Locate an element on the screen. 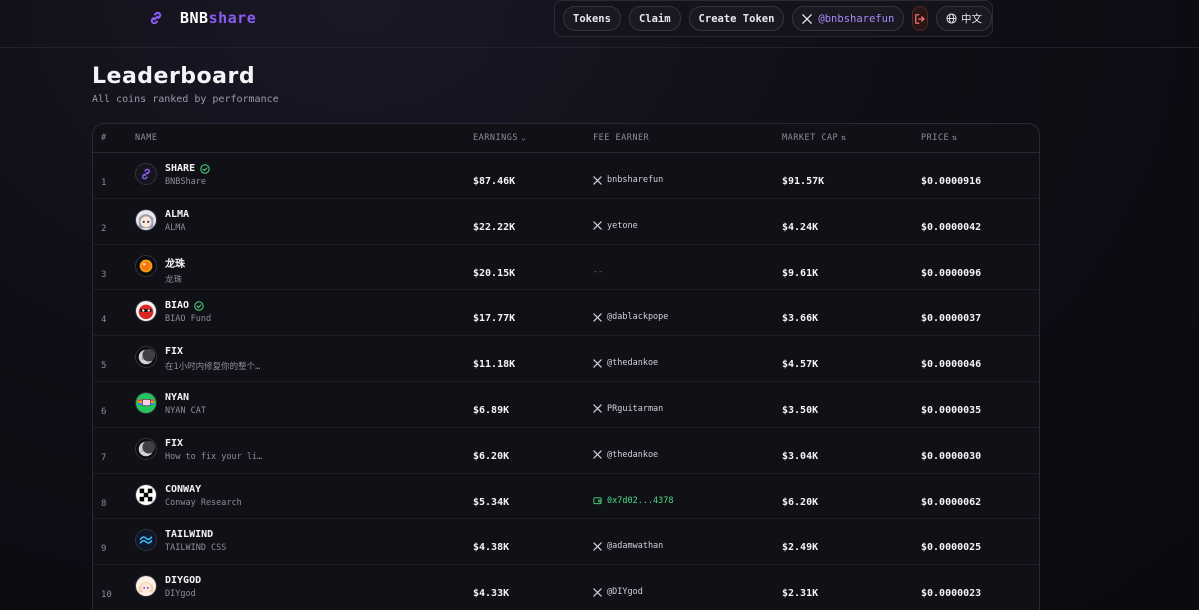 The image size is (1199, 610). price-cell: $0.0000037 is located at coordinates (951, 319).